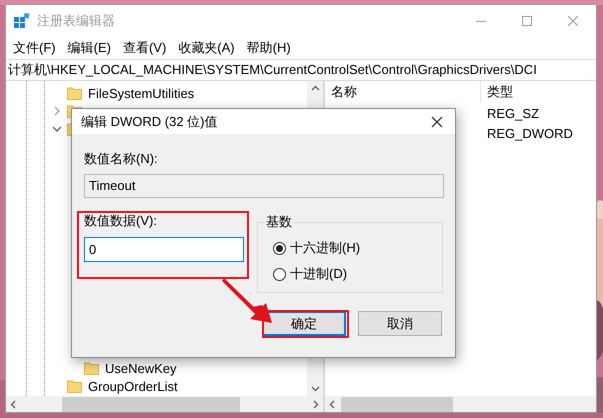  Describe the element at coordinates (316, 248) in the screenshot. I see `radio-option: 十六进制(H)` at that location.